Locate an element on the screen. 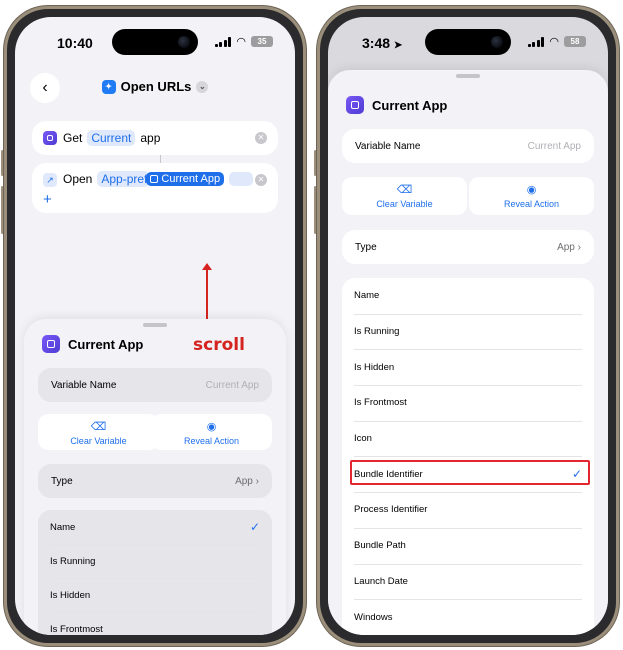 Image resolution: width=623 pixels, height=650 pixels. chevron-down-icon: ⌄ is located at coordinates (202, 86).